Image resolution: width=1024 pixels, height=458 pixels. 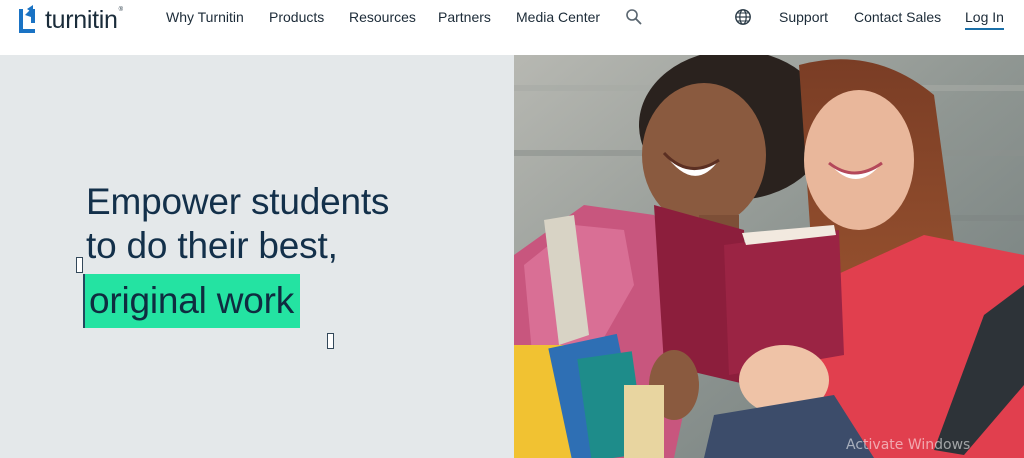 What do you see at coordinates (330, 341) in the screenshot?
I see `selection-end-handle` at bounding box center [330, 341].